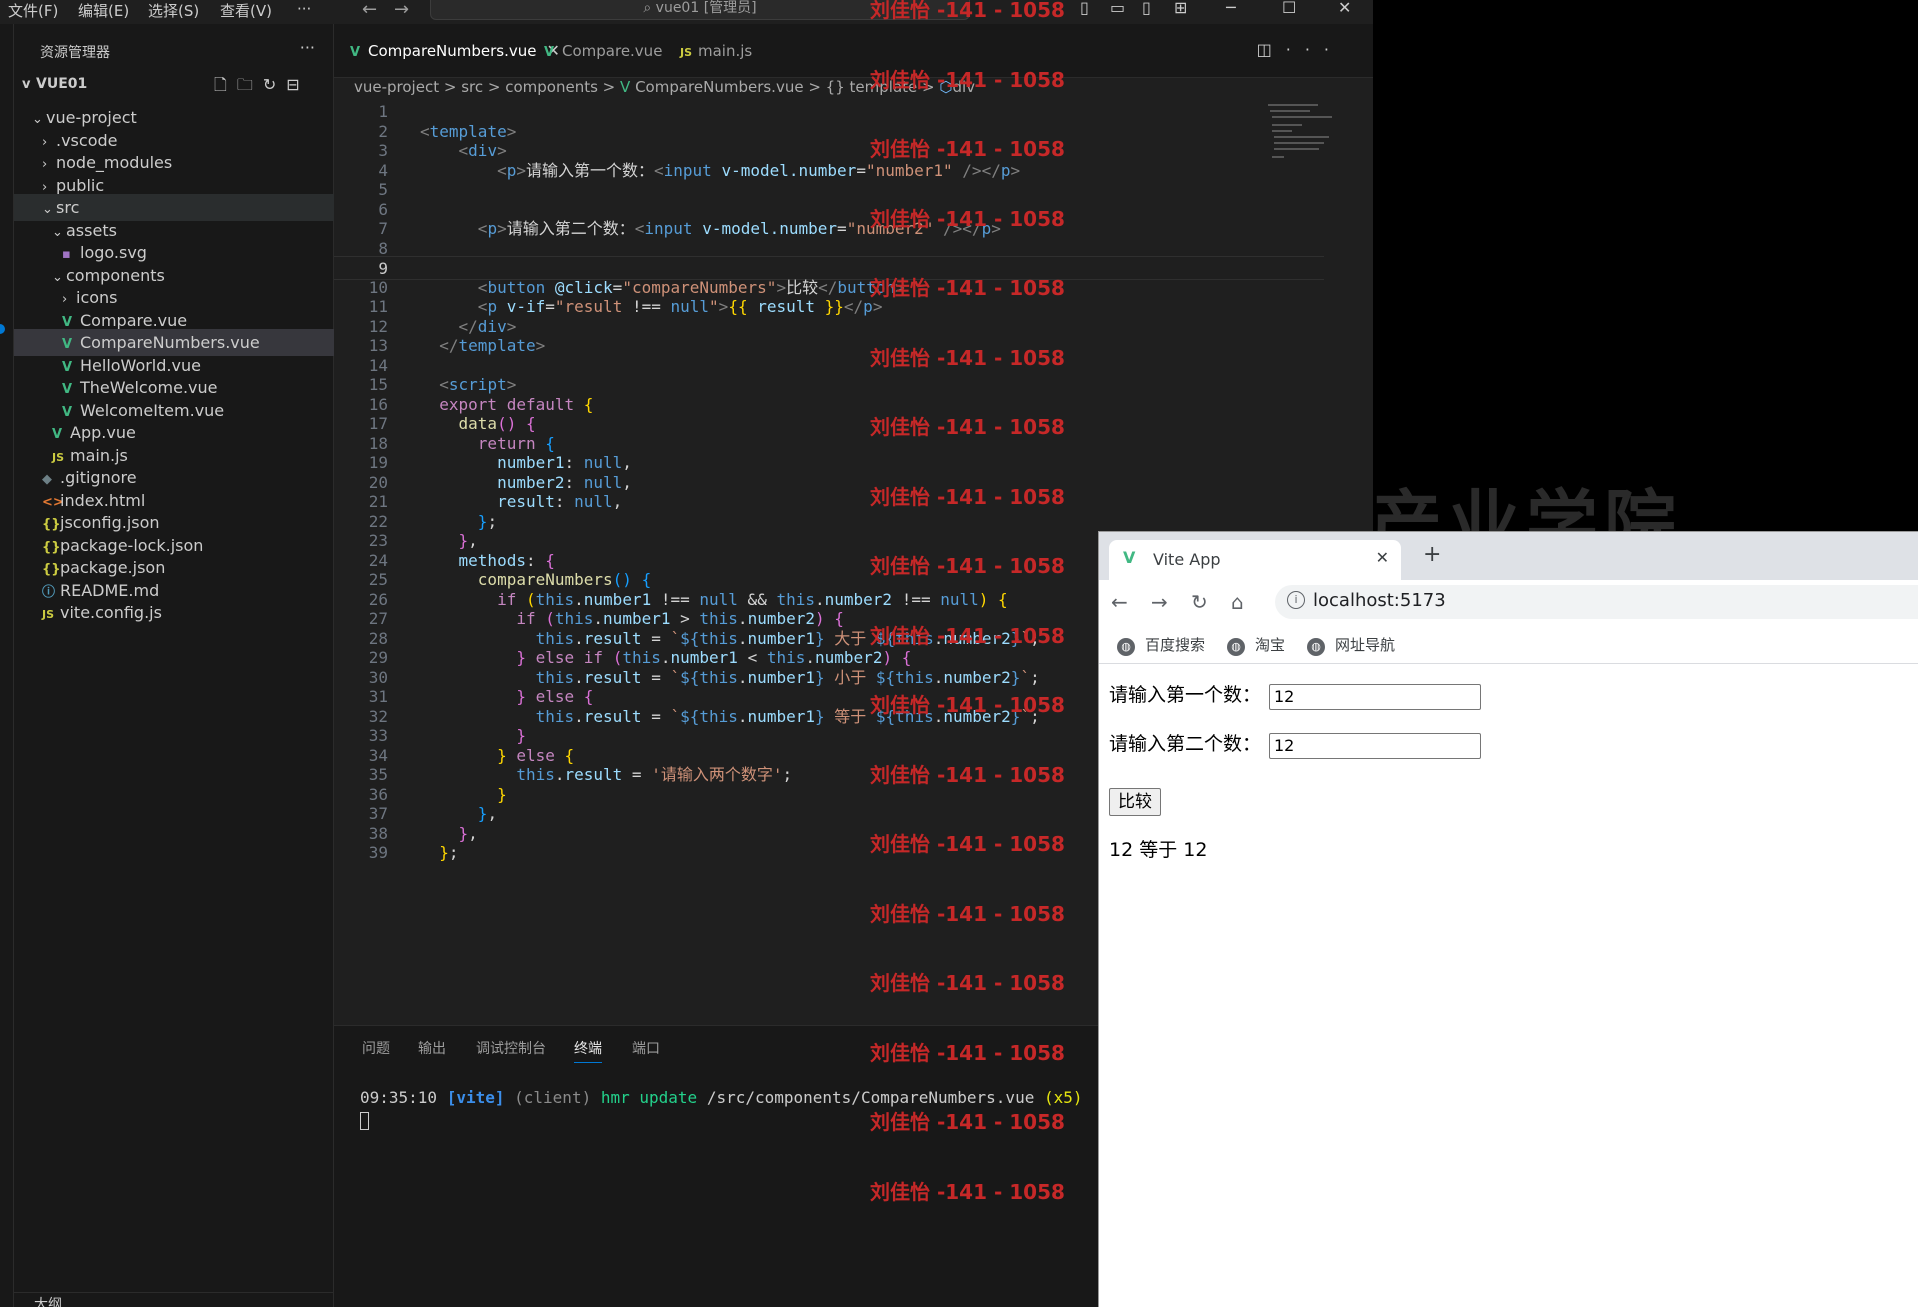  What do you see at coordinates (62, 84) in the screenshot?
I see `project-name: VUE01` at bounding box center [62, 84].